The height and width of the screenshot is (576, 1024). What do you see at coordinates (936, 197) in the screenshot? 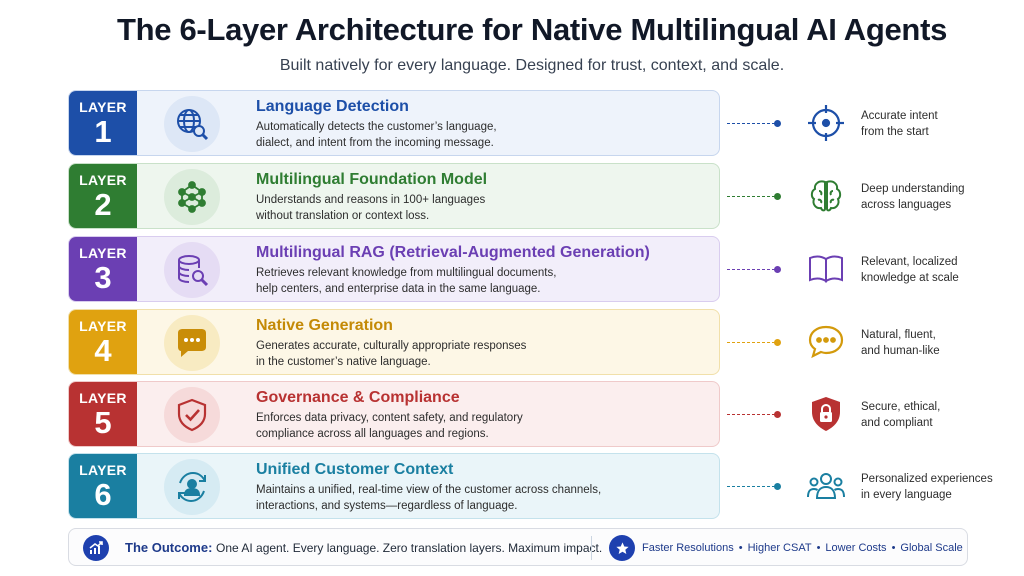
I see `benefit-text-2: Deep understanding across languages` at bounding box center [936, 197].